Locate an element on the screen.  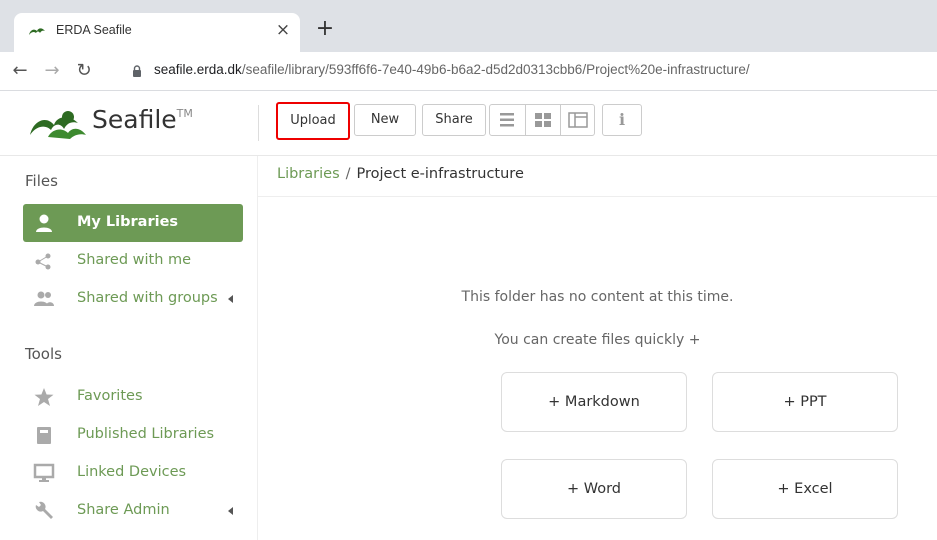
sidebar-item-label: Shared with me is located at coordinates (134, 260).